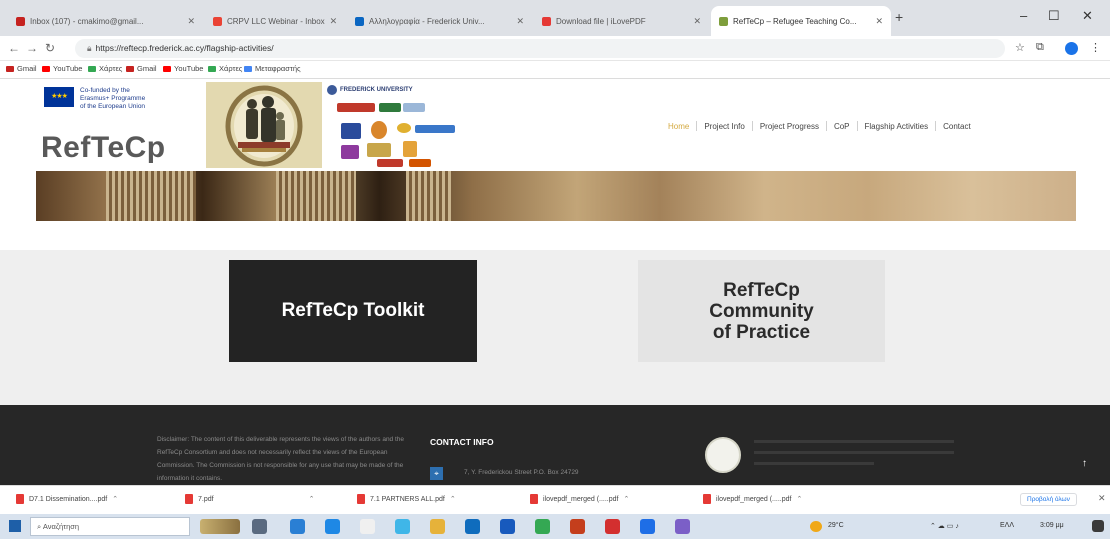  Describe the element at coordinates (1040, 47) in the screenshot. I see `extensions-icon: ⧉` at that location.